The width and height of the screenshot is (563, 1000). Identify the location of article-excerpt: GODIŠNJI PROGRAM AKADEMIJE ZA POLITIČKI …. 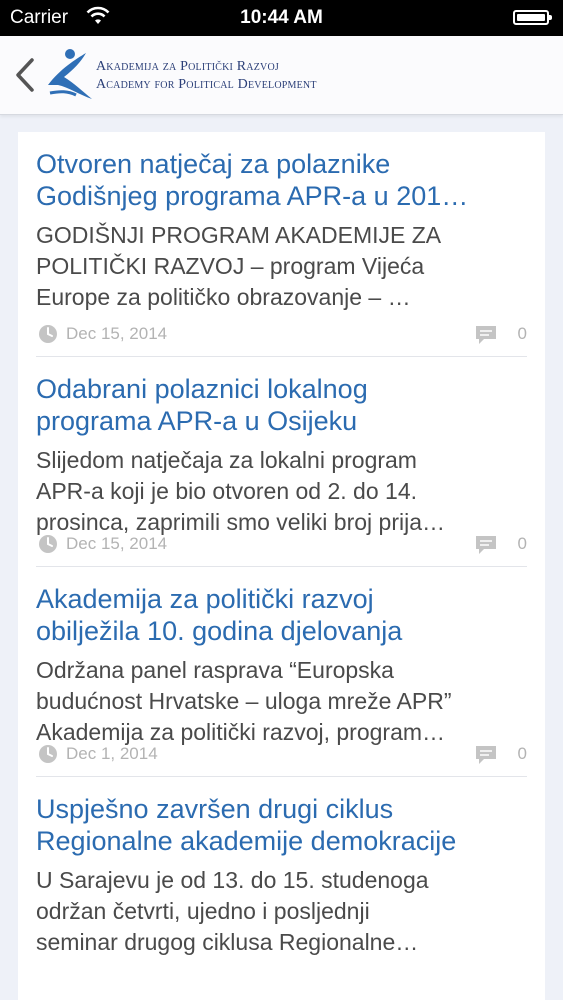
(239, 266).